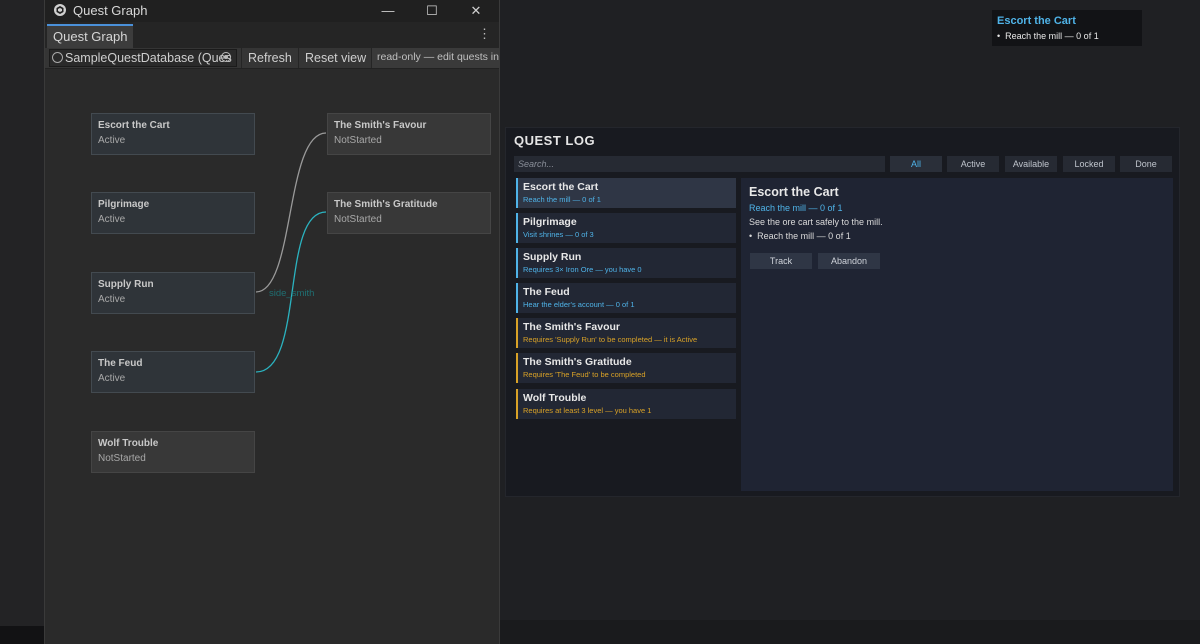  Describe the element at coordinates (546, 292) in the screenshot. I see `quest-name: The Feud` at that location.